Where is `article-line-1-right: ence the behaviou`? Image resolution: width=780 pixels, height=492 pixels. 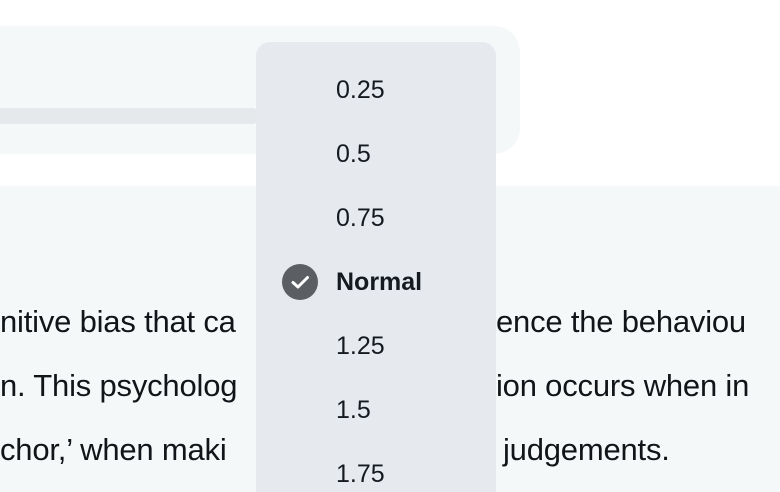
article-line-1-right: ence the behaviou is located at coordinates (621, 321).